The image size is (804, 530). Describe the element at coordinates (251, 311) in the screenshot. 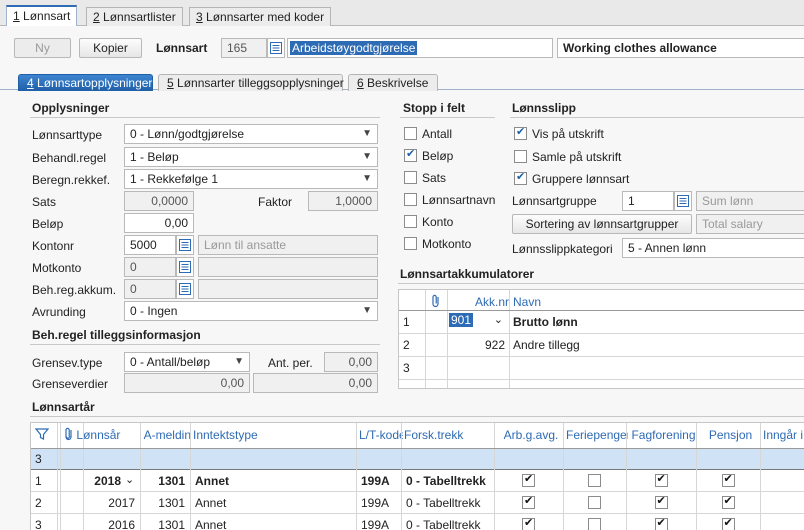

I see `avrunding-select: 0 - Ingen ▼` at that location.